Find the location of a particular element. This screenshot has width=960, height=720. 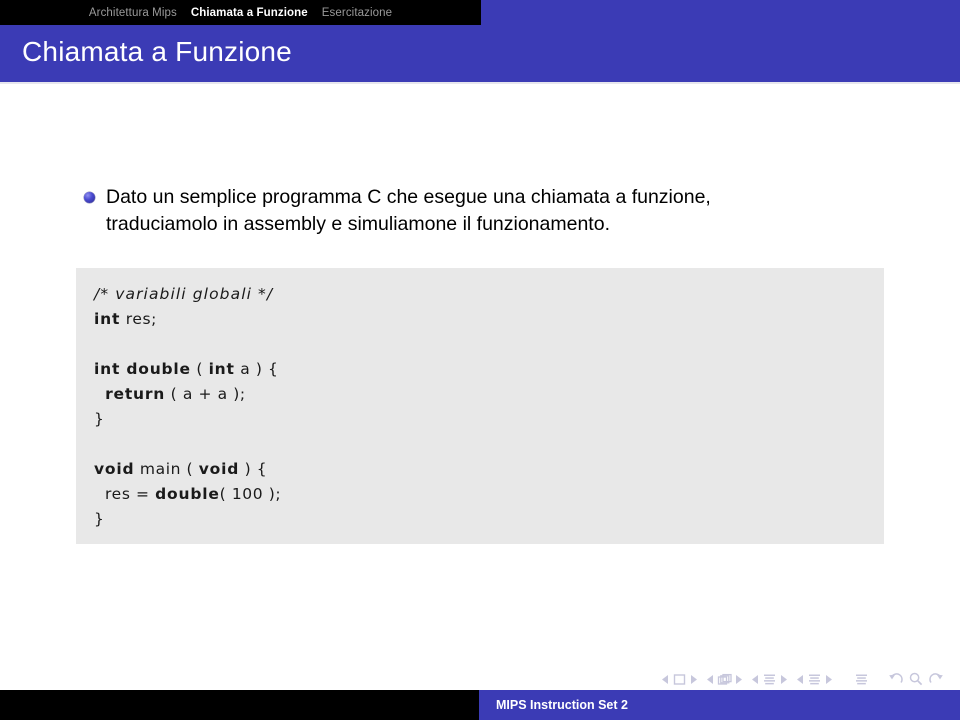

nav-item-esercitazione: Esercitazione is located at coordinates (357, 13).